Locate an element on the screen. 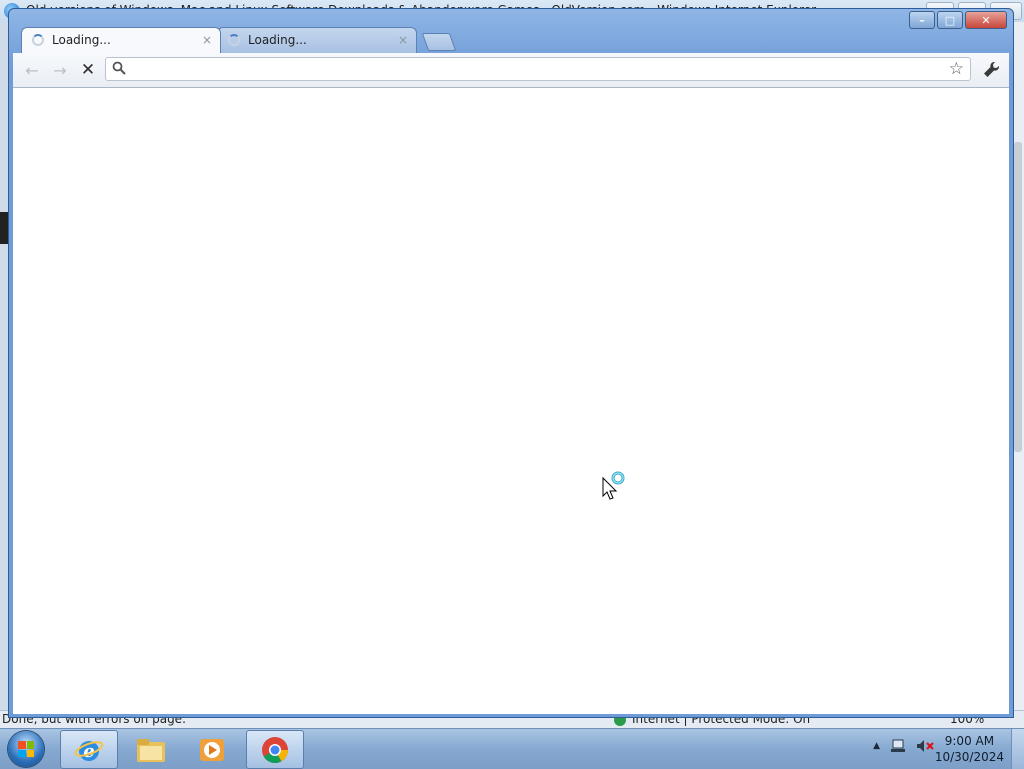 Image resolution: width=1024 pixels, height=769 pixels. search-icon is located at coordinates (119, 68).